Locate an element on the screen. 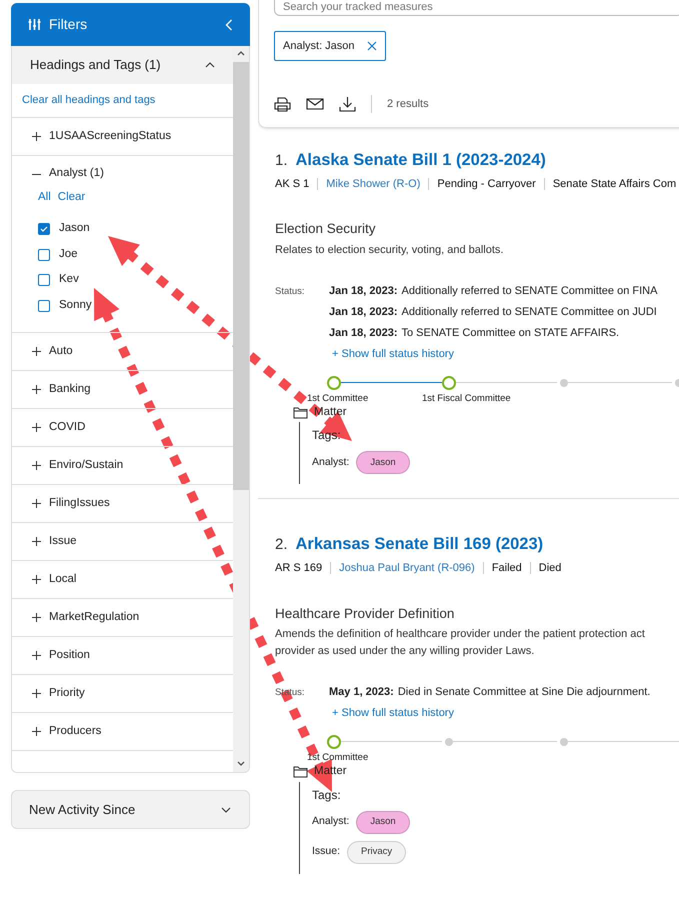 Image resolution: width=679 pixels, height=916 pixels. sliders-icon is located at coordinates (34, 24).